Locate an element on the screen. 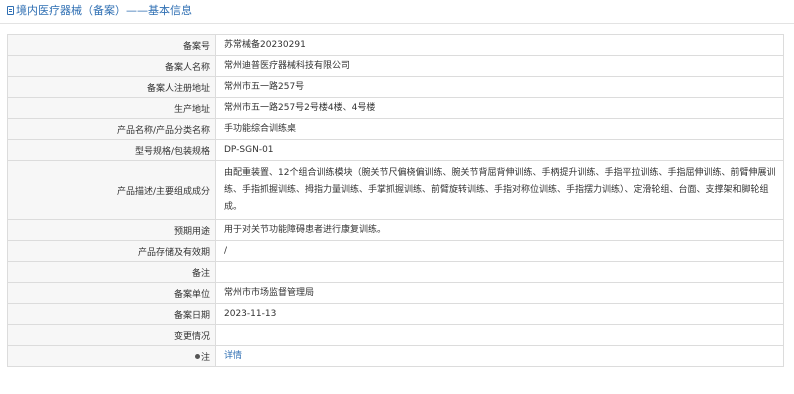 Image resolution: width=794 pixels, height=394 pixels. table-row: 生产地址 常州市五一路257号2号楼4楼、4号楼 is located at coordinates (395, 108).